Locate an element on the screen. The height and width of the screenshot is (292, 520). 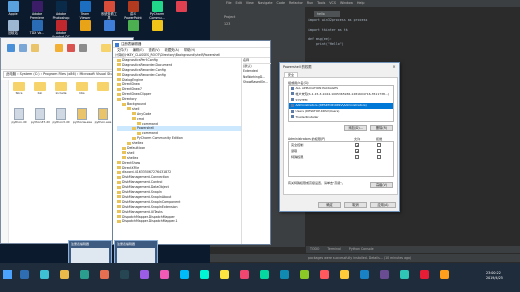
desktop-icon: Adobe Photoshop is located at coordinates (61, 10).